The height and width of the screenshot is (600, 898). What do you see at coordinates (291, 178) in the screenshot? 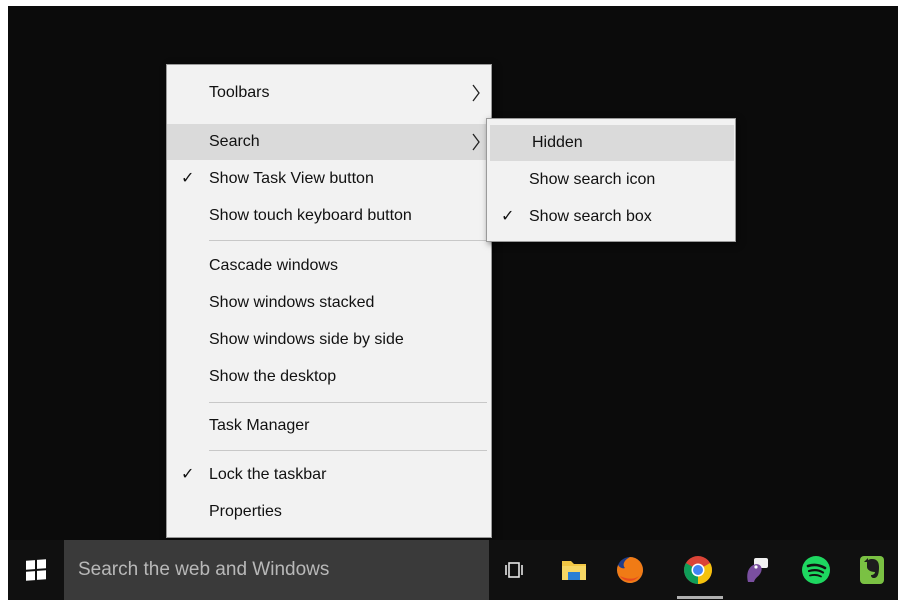
I see `menu-item-label: Show Task View button` at bounding box center [291, 178].